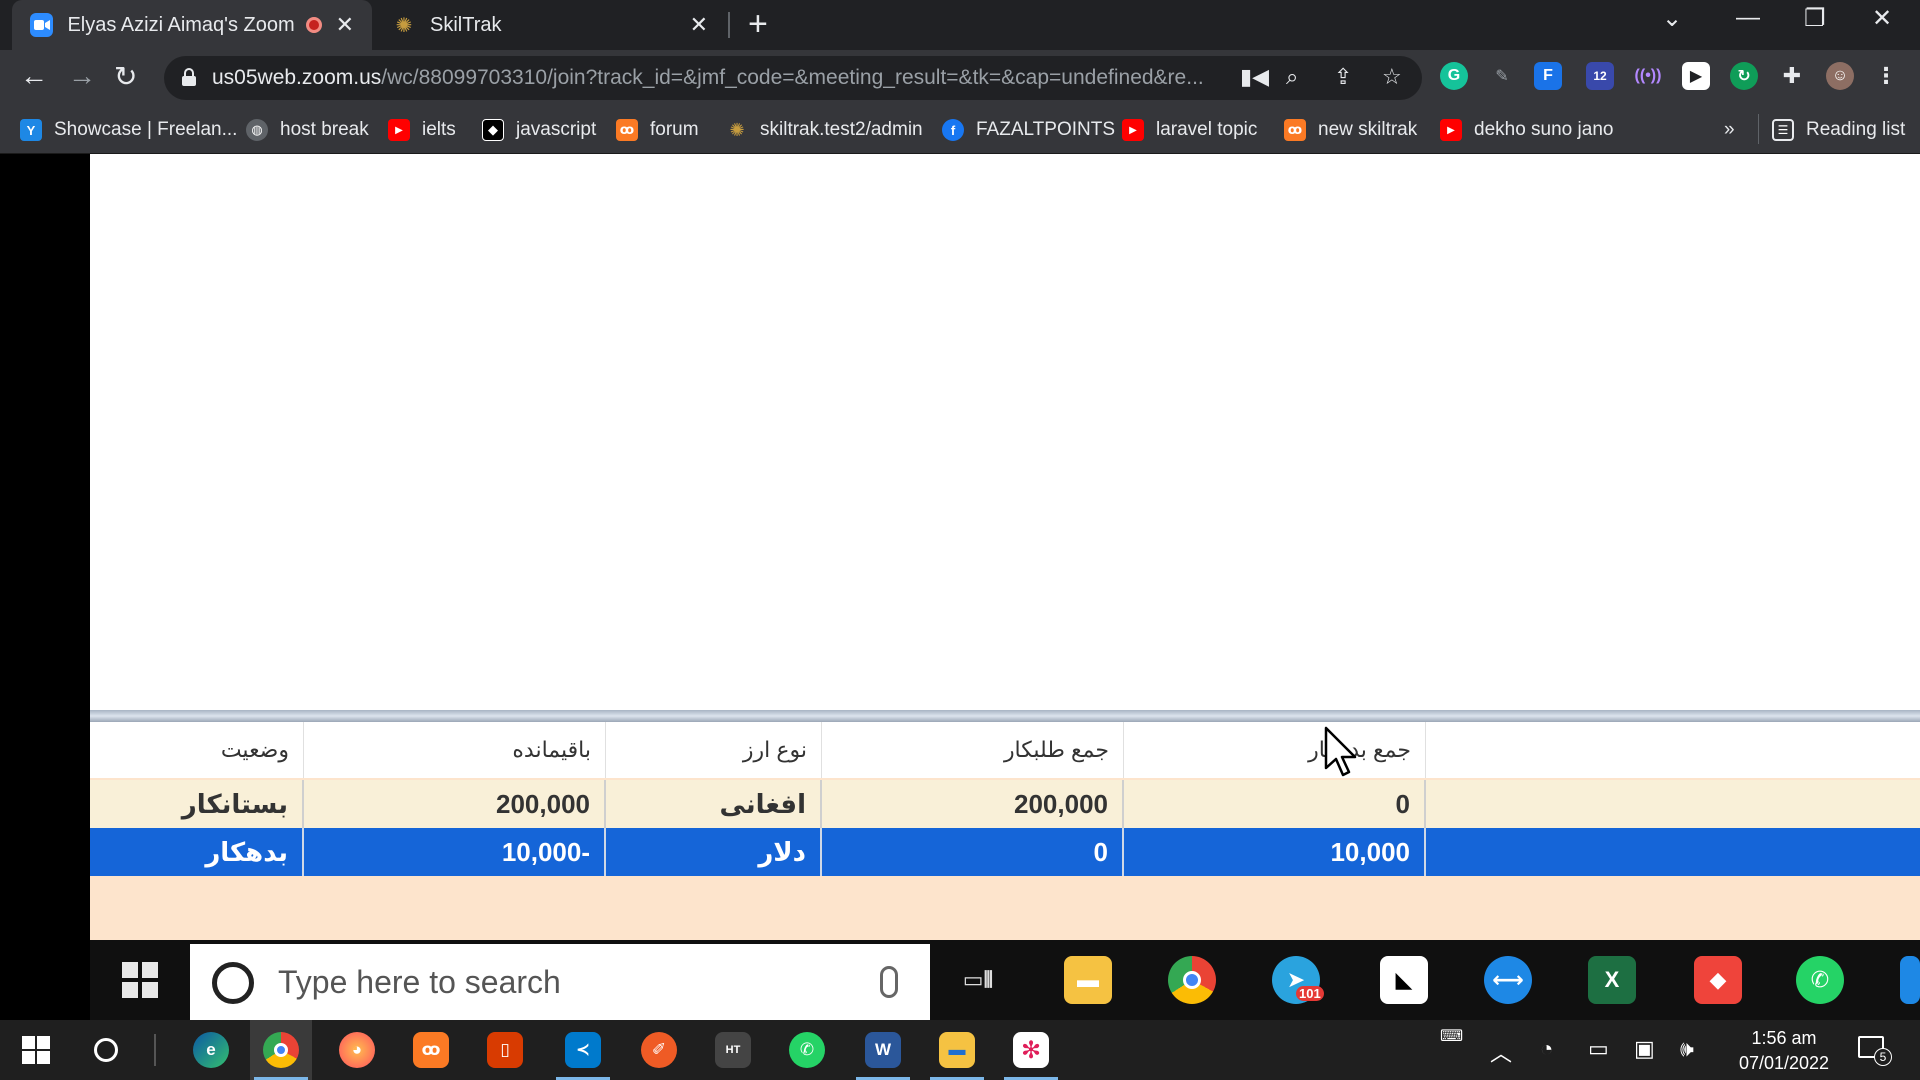 This screenshot has height=1080, width=1920. What do you see at coordinates (807, 1050) in the screenshot?
I see `whatsapp-app: ✆` at bounding box center [807, 1050].